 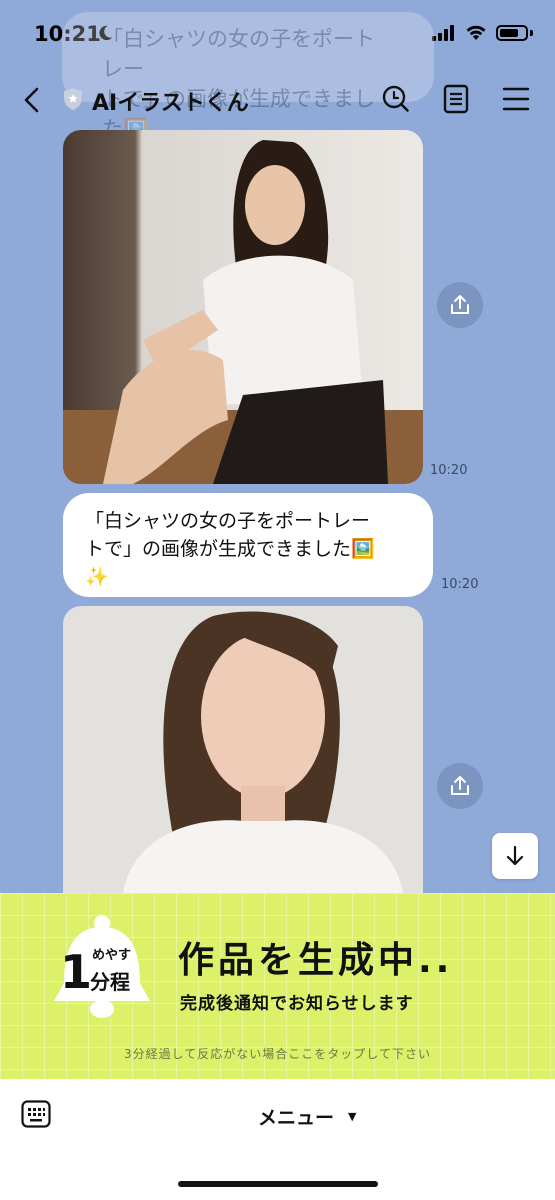 I want to click on notes-icon, so click(x=456, y=99).